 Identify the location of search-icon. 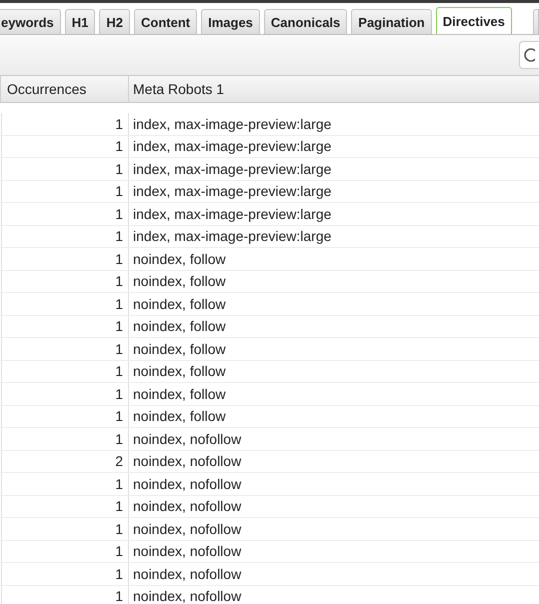
(529, 55).